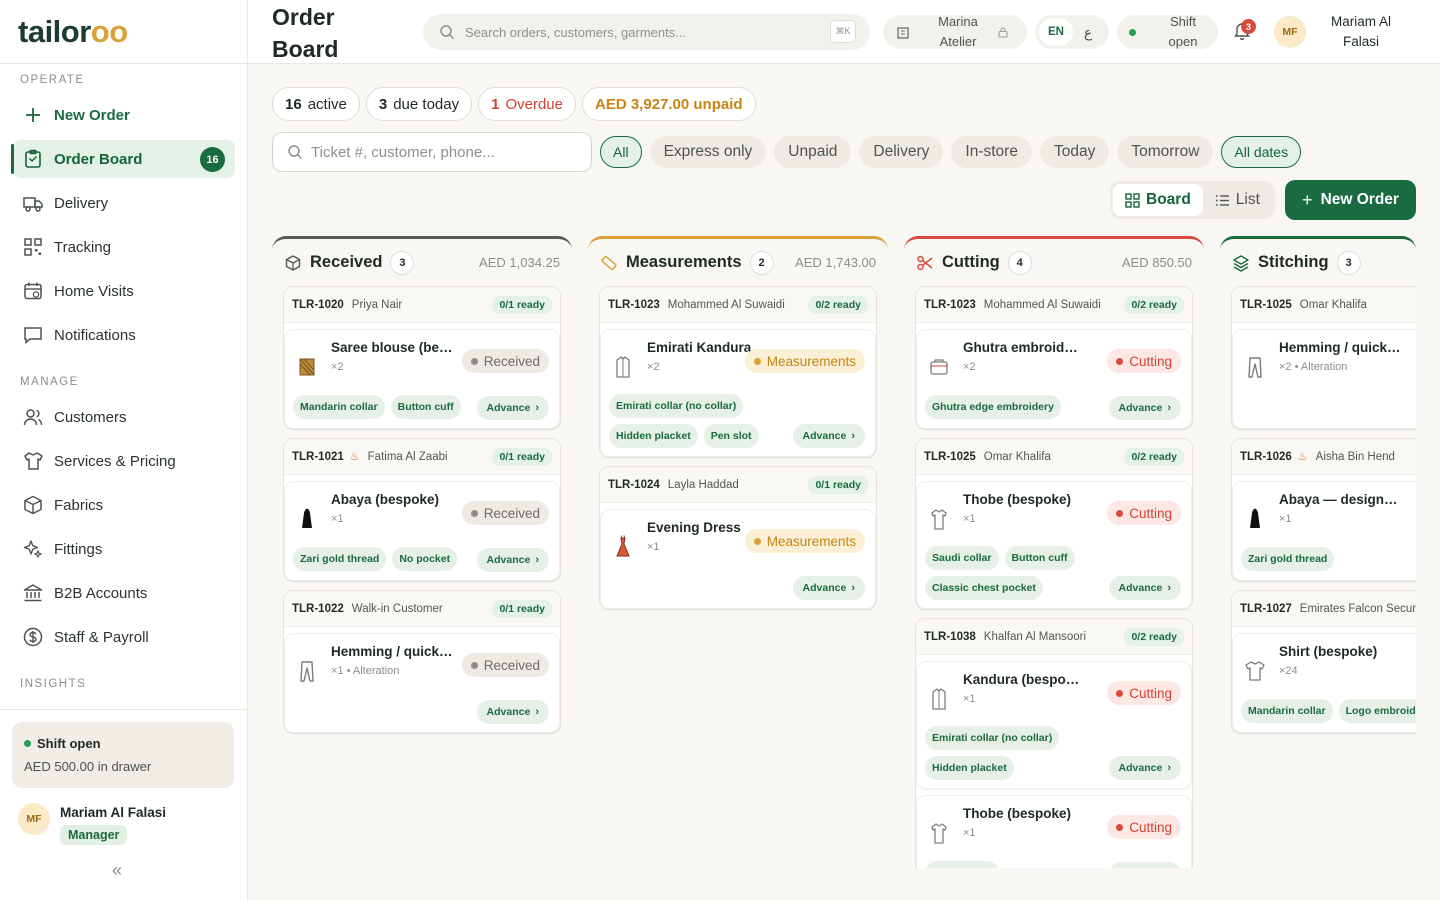 The image size is (1440, 900). Describe the element at coordinates (522, 304) in the screenshot. I see `ready-count-badge: 0/1 ready` at that location.